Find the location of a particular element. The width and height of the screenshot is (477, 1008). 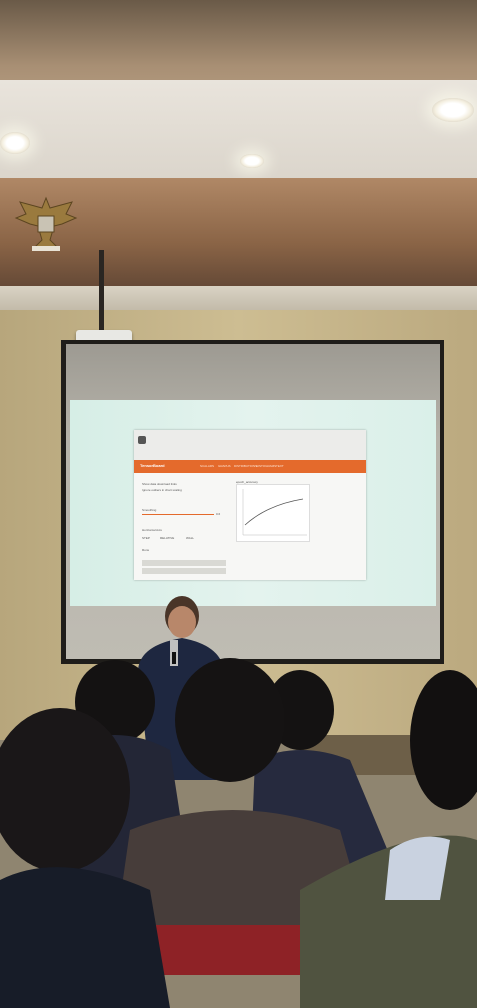

tab-histograms: HISTOGRAMS is located at coordinates (266, 466).